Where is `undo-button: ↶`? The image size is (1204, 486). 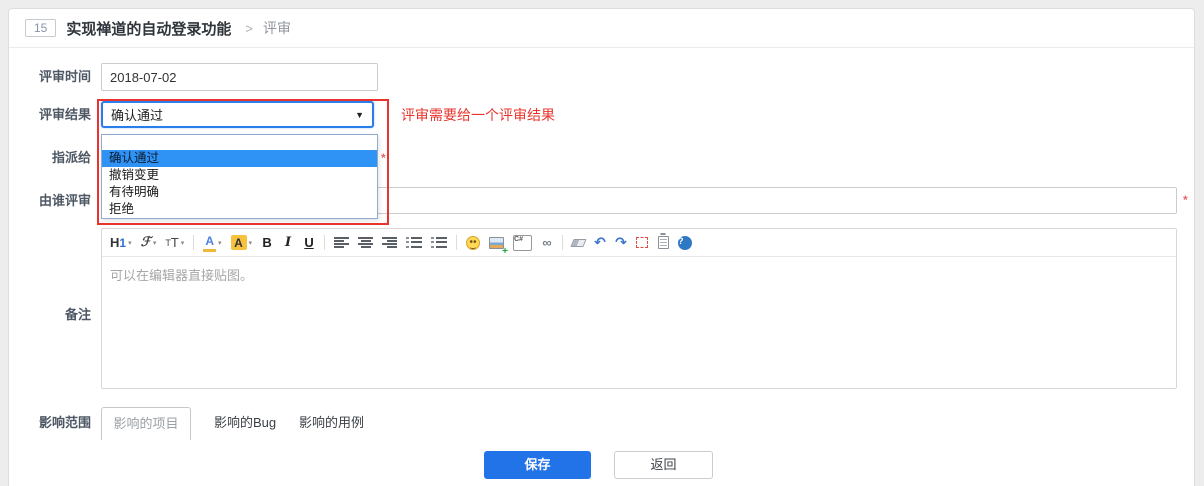 undo-button: ↶ is located at coordinates (600, 243).